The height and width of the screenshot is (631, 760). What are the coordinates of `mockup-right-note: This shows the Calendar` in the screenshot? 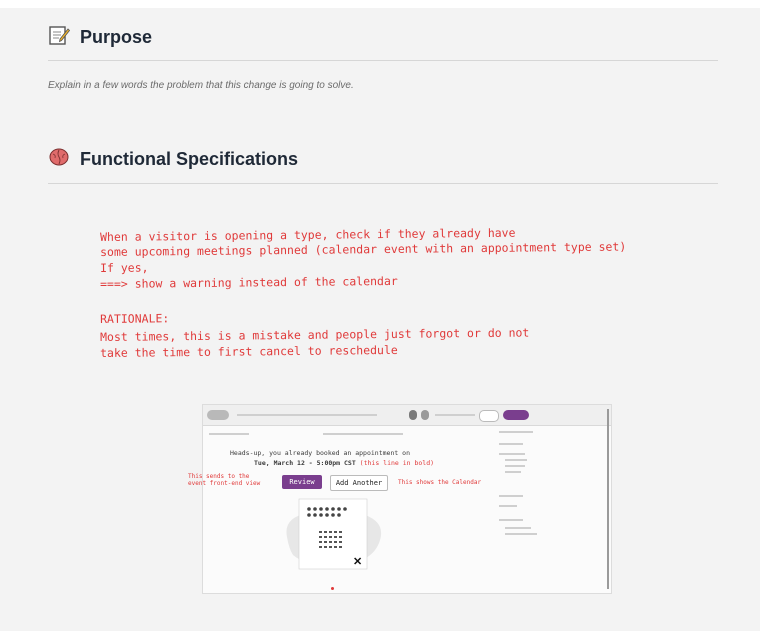 It's located at (440, 482).